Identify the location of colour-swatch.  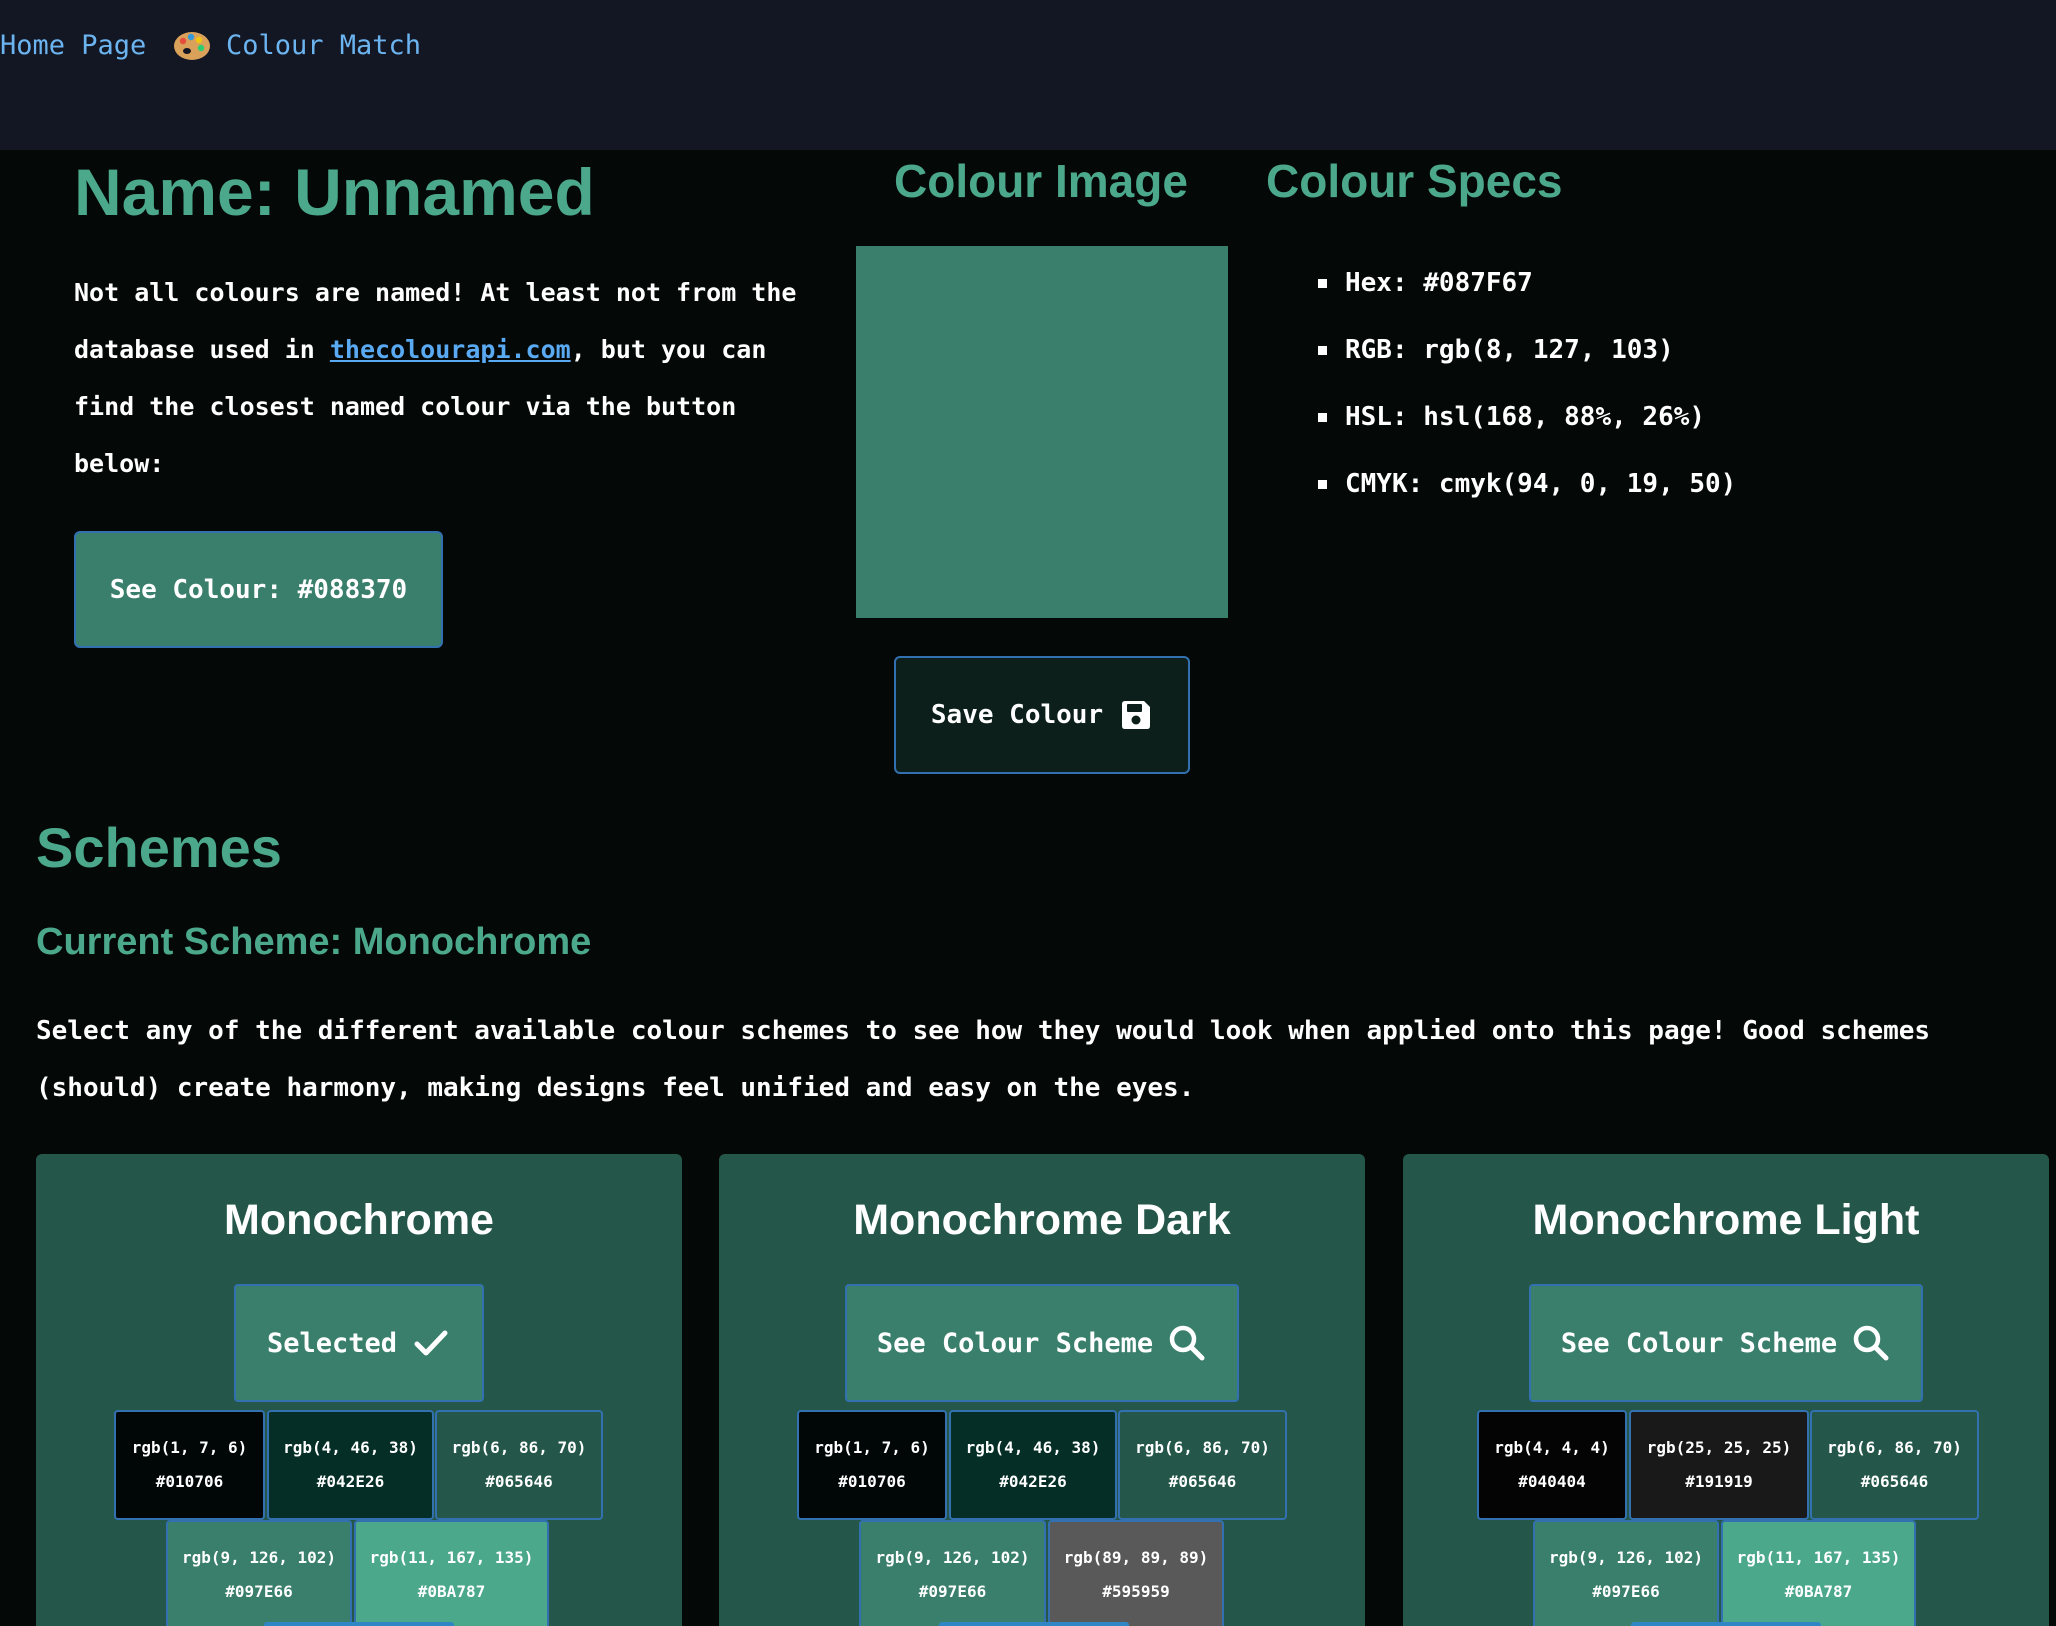
(1042, 432).